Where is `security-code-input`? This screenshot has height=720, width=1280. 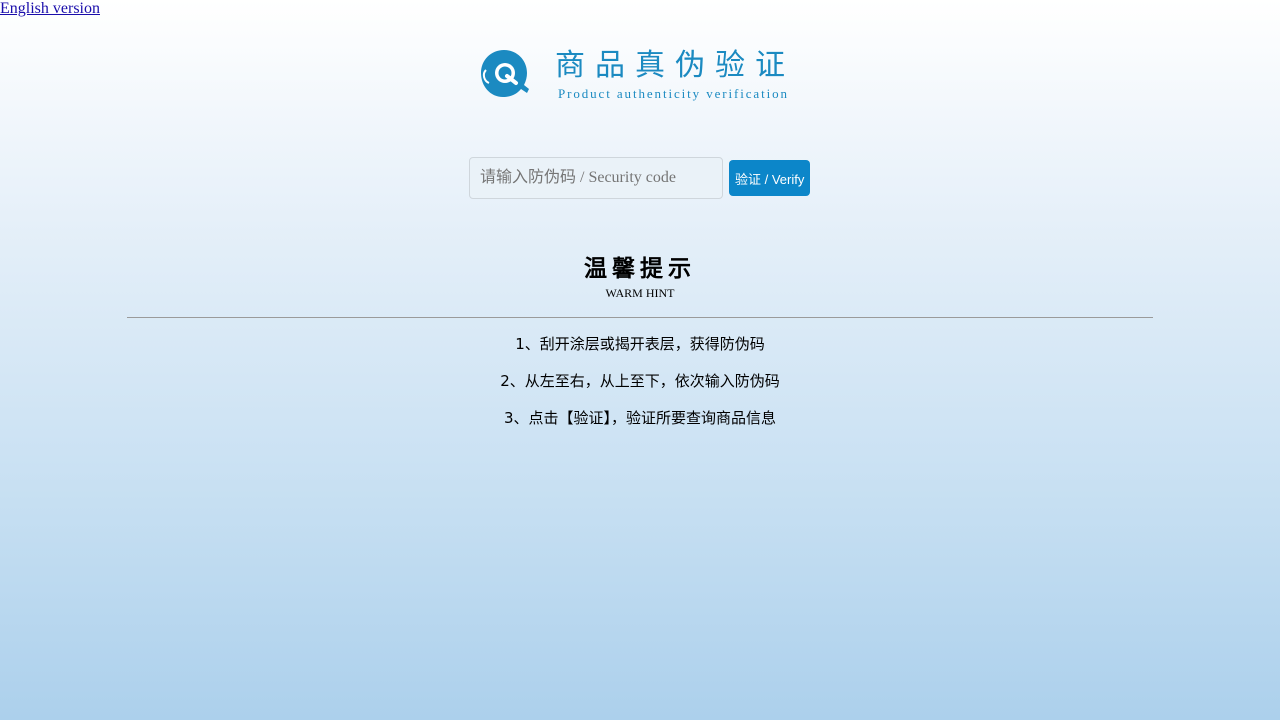
security-code-input is located at coordinates (596, 178).